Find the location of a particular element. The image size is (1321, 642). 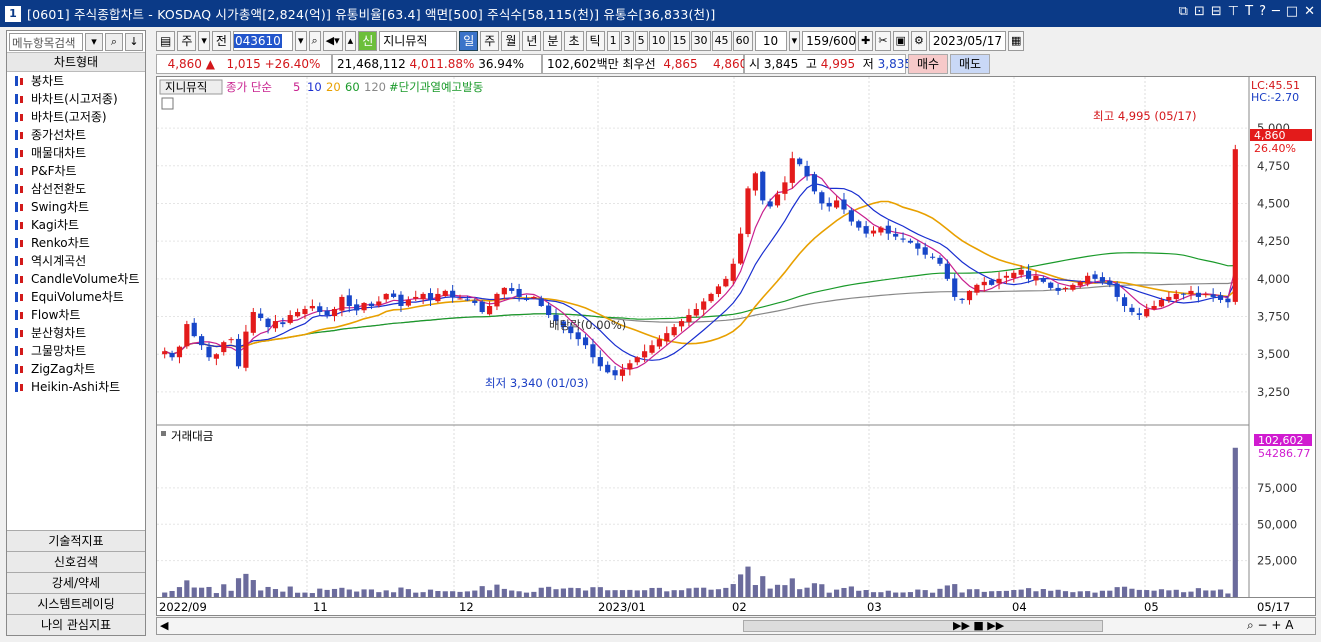

interval-3: 3 is located at coordinates (627, 41).